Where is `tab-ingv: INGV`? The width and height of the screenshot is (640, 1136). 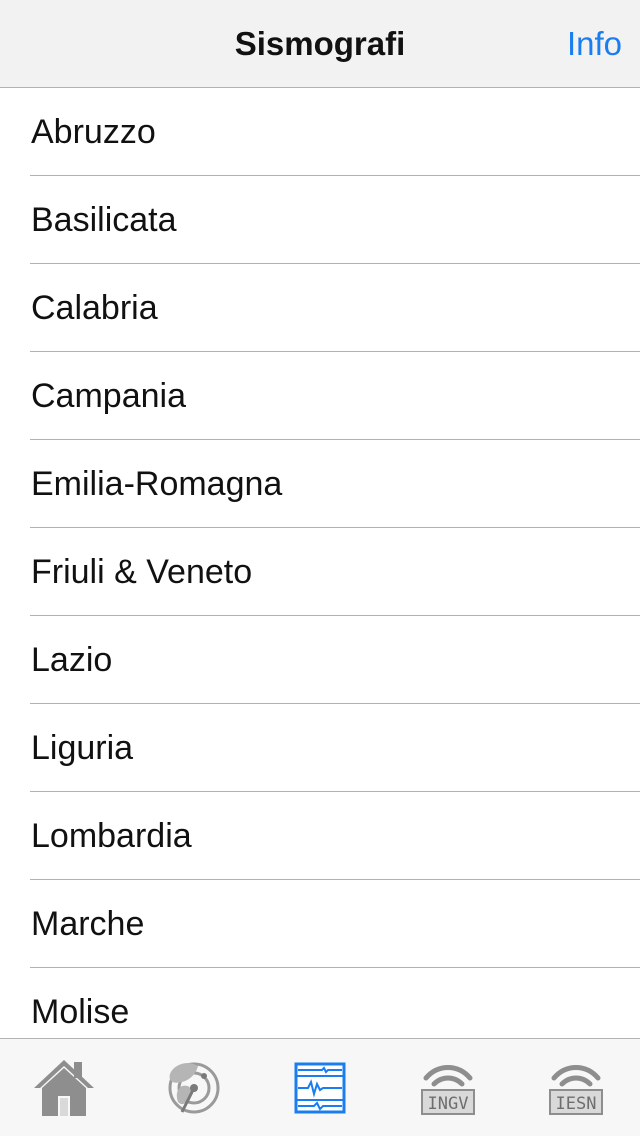 tab-ingv: INGV is located at coordinates (448, 1087).